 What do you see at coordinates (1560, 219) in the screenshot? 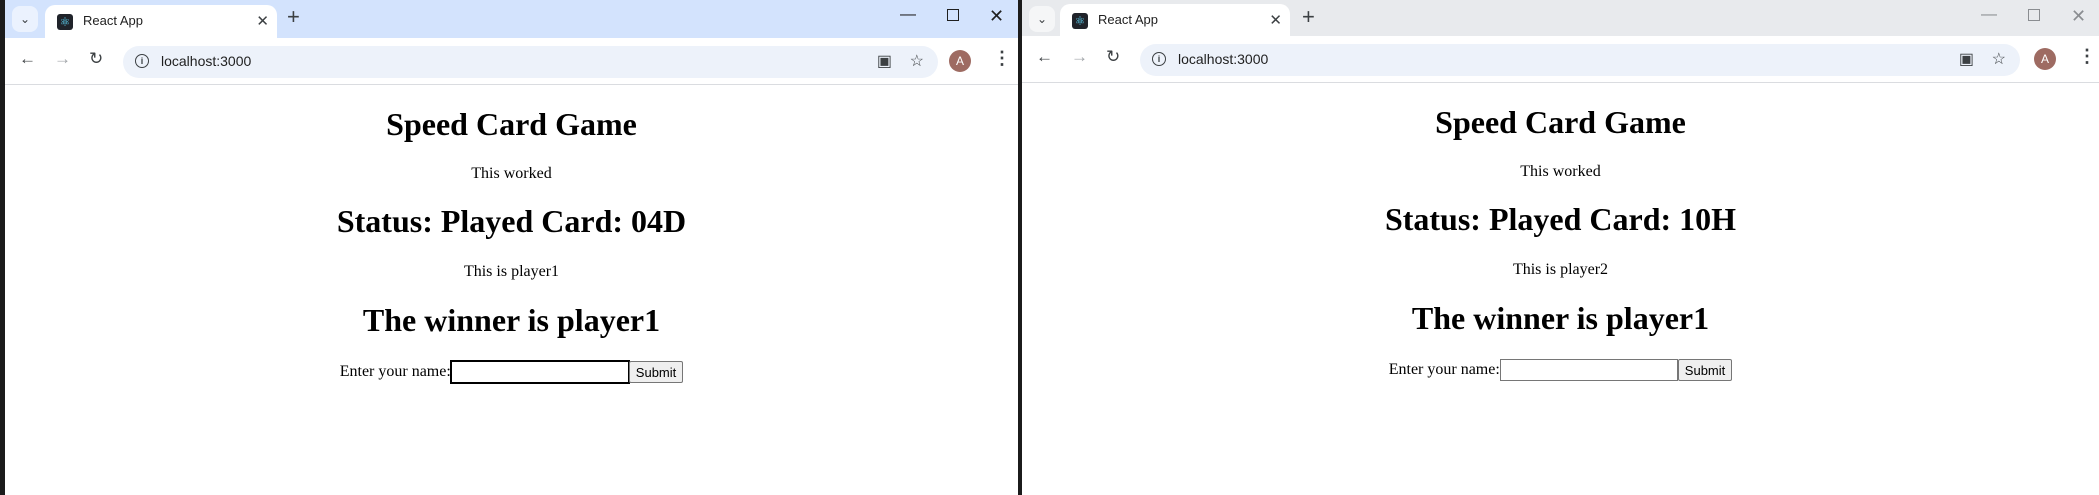
I see `status-heading: Status: Played Card: 10H` at bounding box center [1560, 219].